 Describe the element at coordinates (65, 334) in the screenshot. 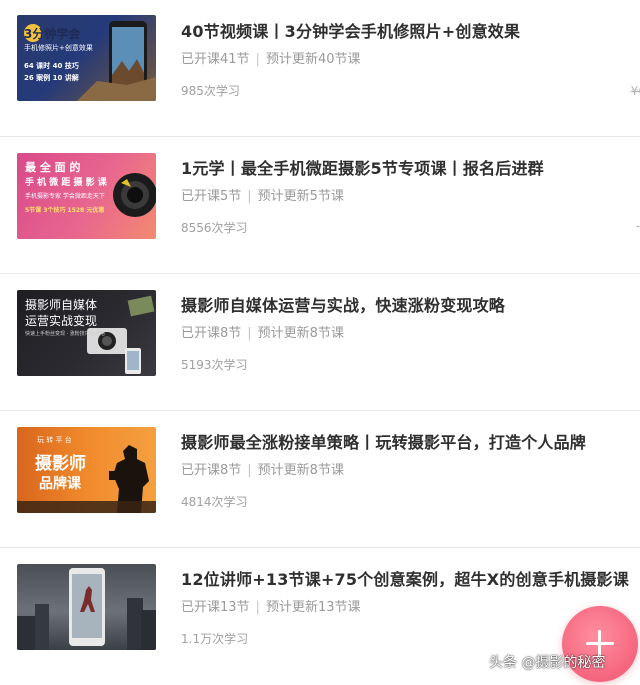

I see `thumbnail-subtitle: 快速上手粉丝变现 · 涨粉技巧全攻略` at that location.